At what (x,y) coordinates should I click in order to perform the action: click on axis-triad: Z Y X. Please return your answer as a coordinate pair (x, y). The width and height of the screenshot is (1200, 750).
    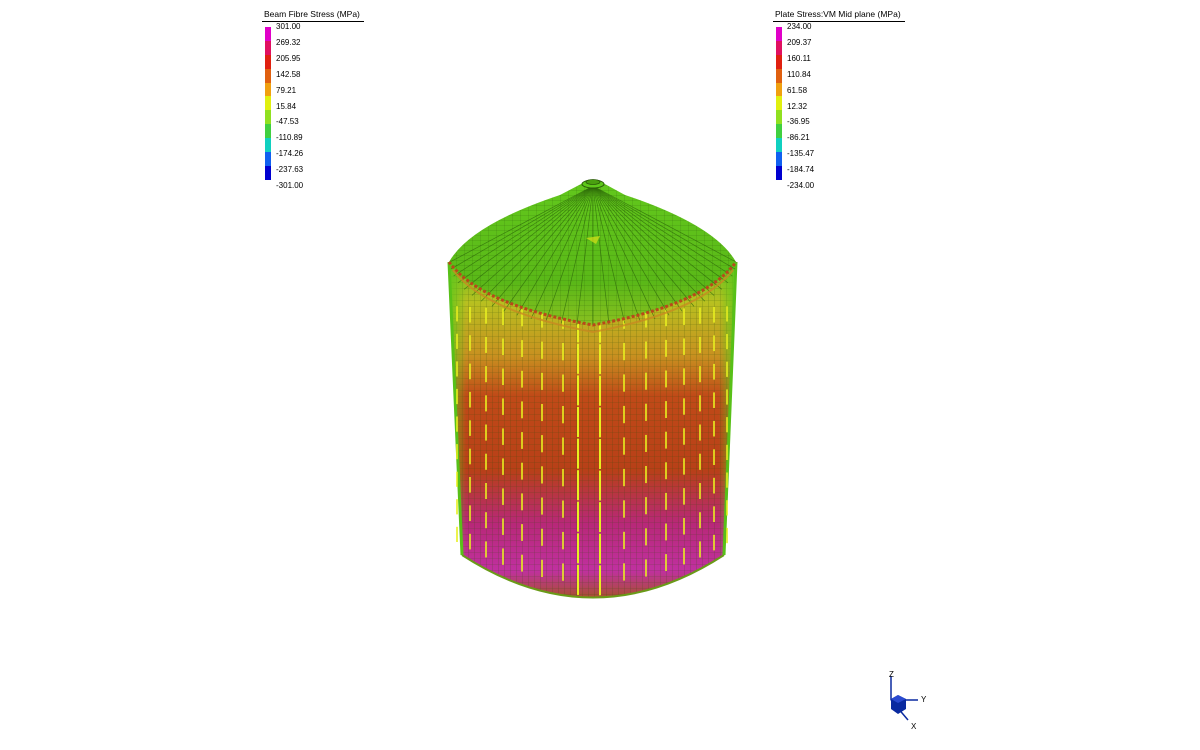
    Looking at the image, I should click on (913, 703).